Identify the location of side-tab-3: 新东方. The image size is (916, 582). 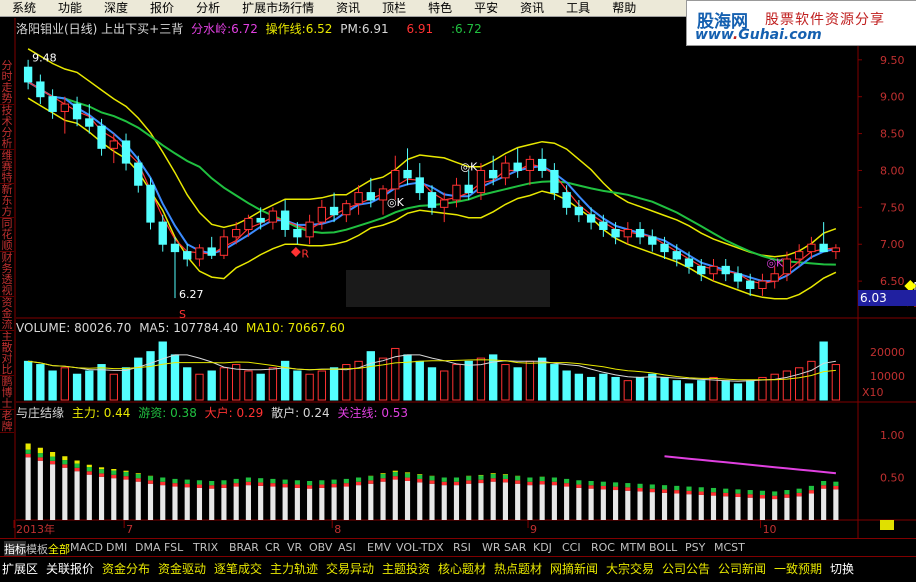
(7, 200).